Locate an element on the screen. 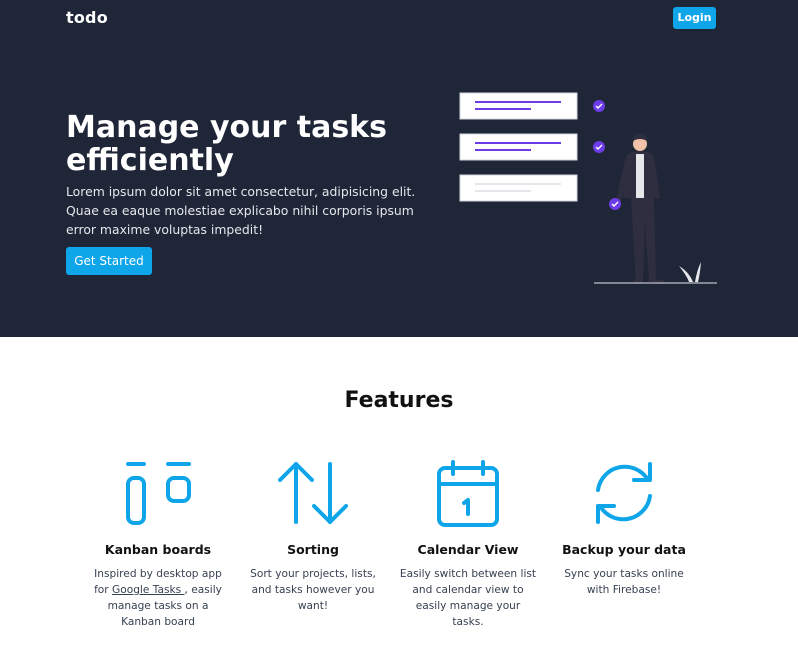  google-tasks-link: Google Tasks is located at coordinates (148, 590).